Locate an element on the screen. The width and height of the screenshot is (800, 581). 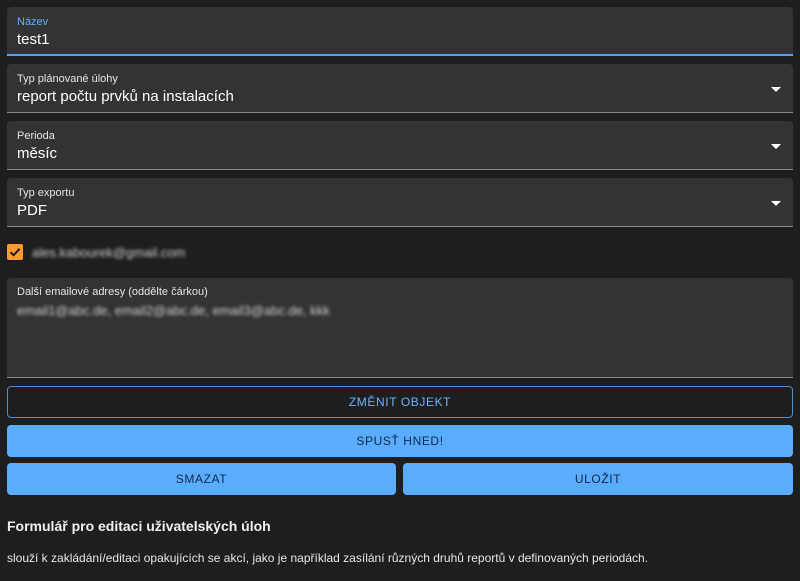
period-select: Perioda měsíc is located at coordinates (400, 145).